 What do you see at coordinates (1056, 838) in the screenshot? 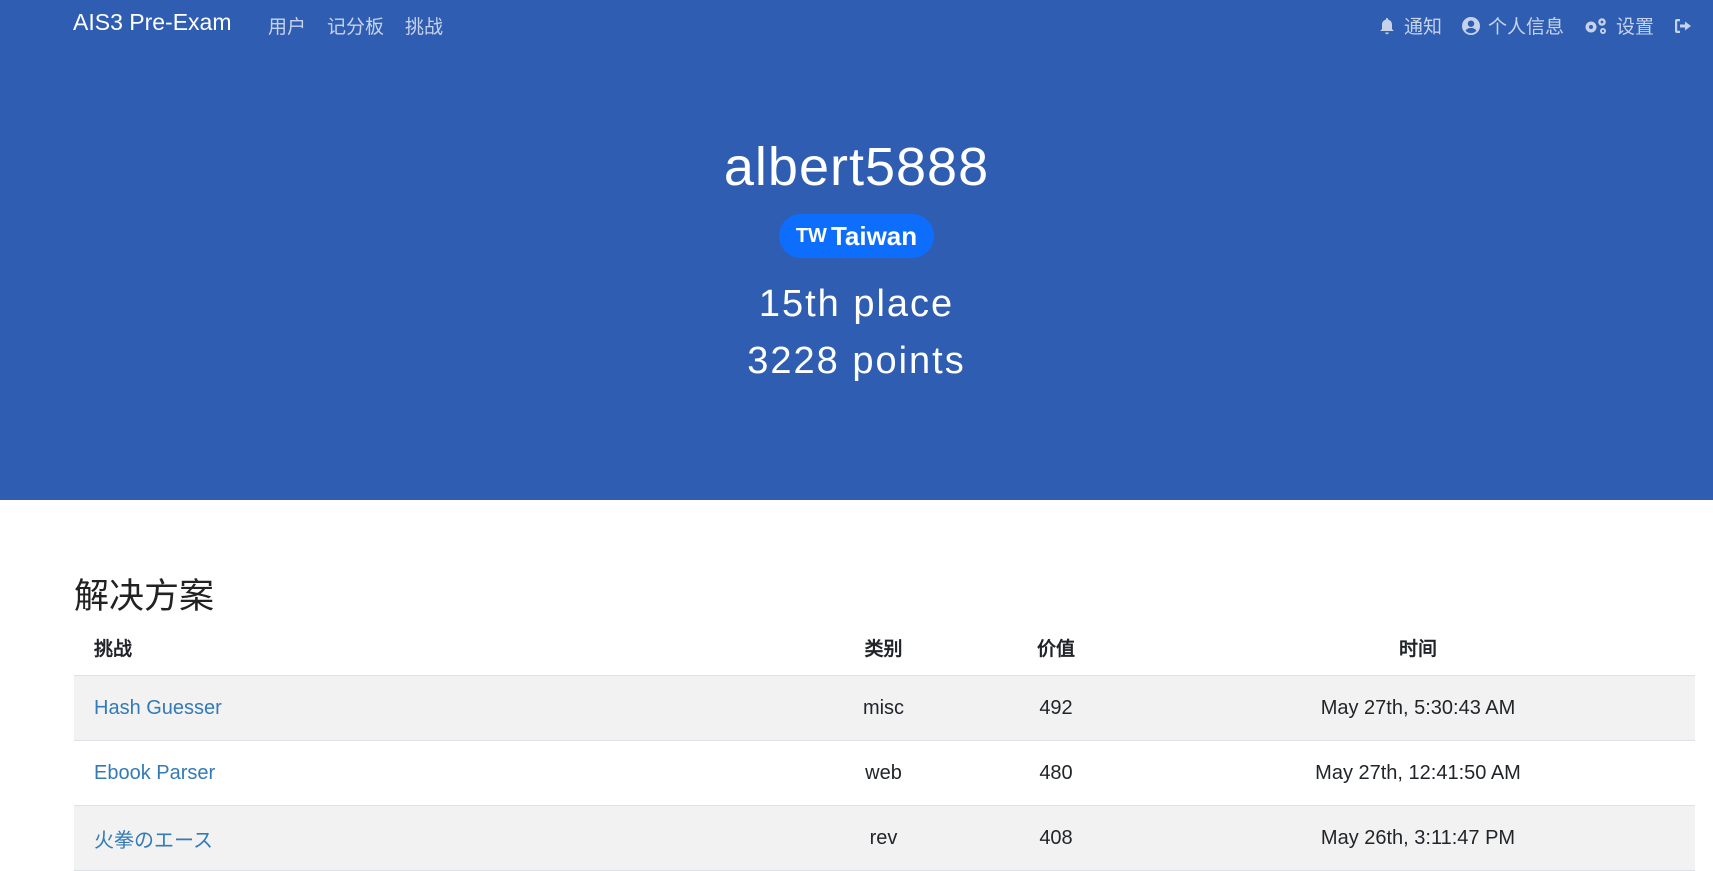
I see `cell-value: 408` at bounding box center [1056, 838].